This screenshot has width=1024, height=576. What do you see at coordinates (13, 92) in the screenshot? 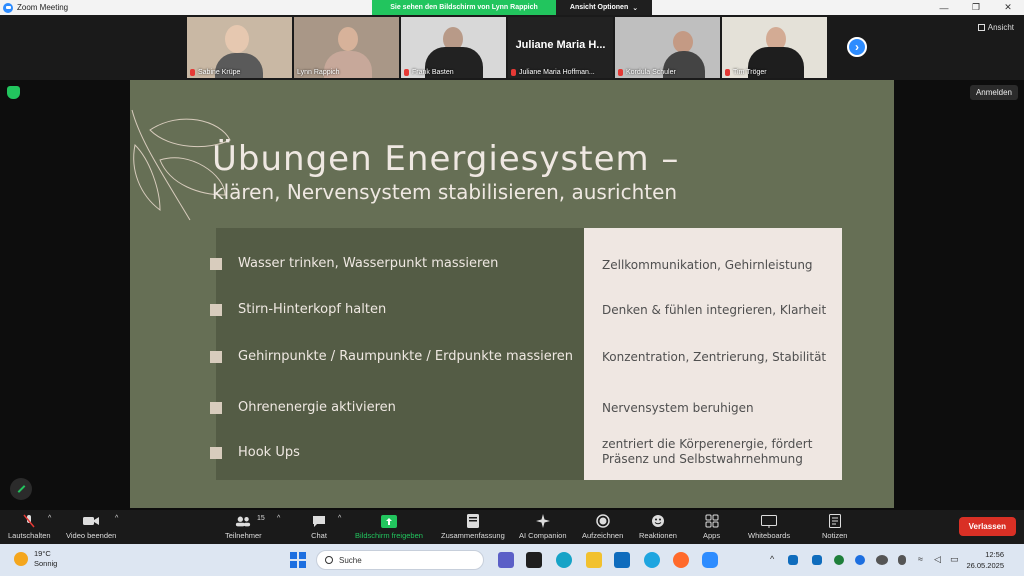
I see `shield-icon` at bounding box center [13, 92].